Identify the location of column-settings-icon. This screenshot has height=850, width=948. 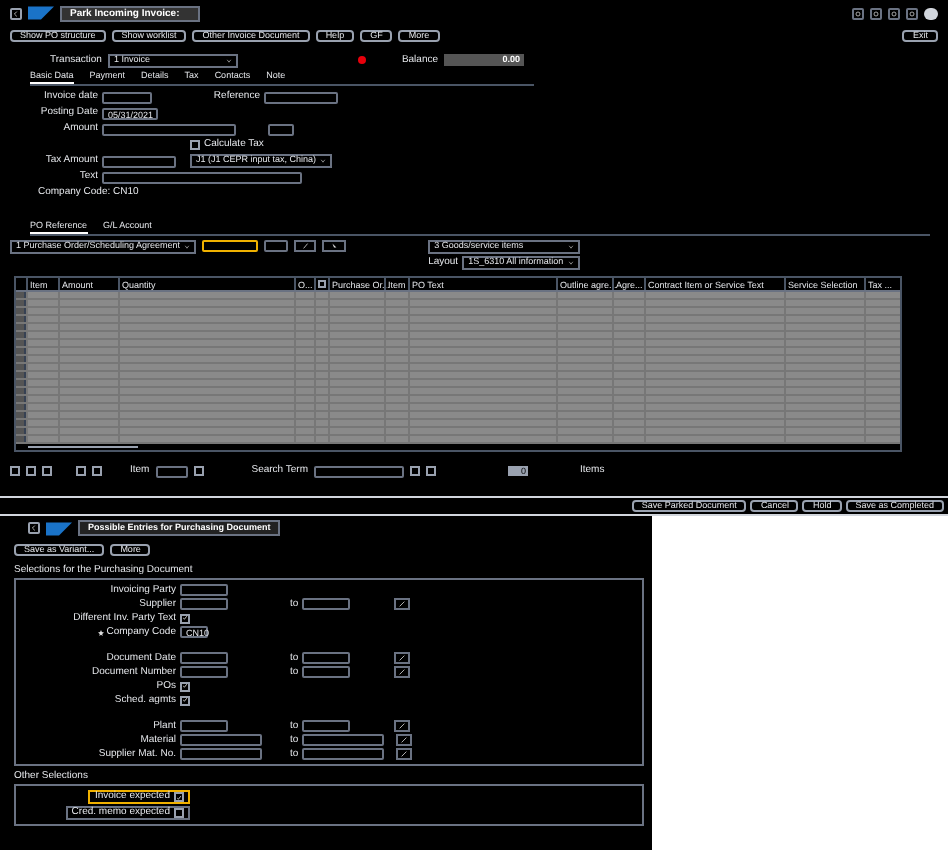
(322, 284).